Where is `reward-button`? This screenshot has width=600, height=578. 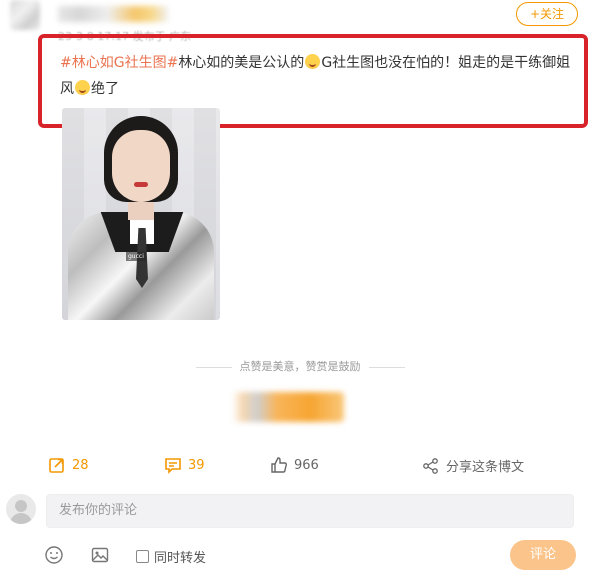 reward-button is located at coordinates (288, 407).